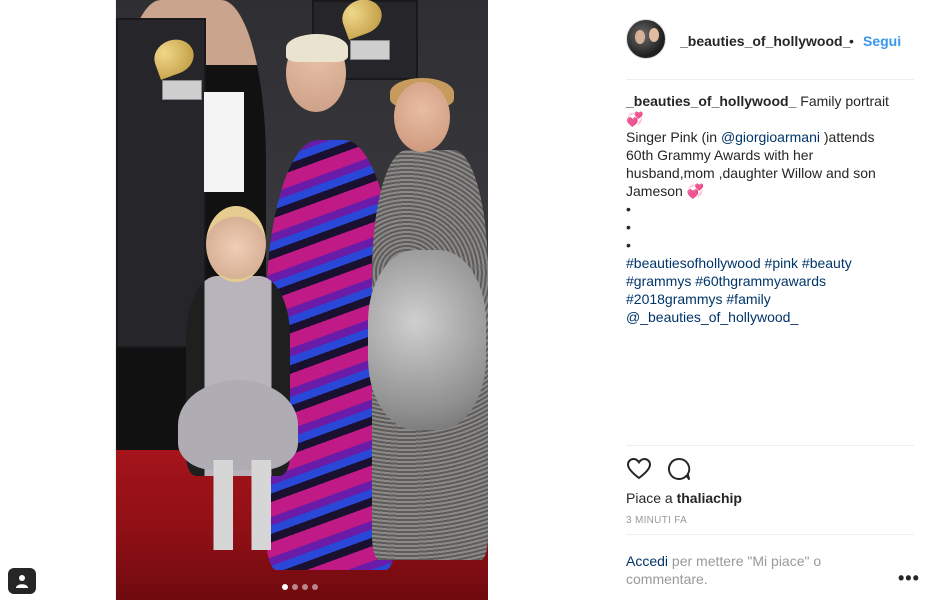 This screenshot has width=937, height=600. Describe the element at coordinates (236, 244) in the screenshot. I see `girl-head` at that location.